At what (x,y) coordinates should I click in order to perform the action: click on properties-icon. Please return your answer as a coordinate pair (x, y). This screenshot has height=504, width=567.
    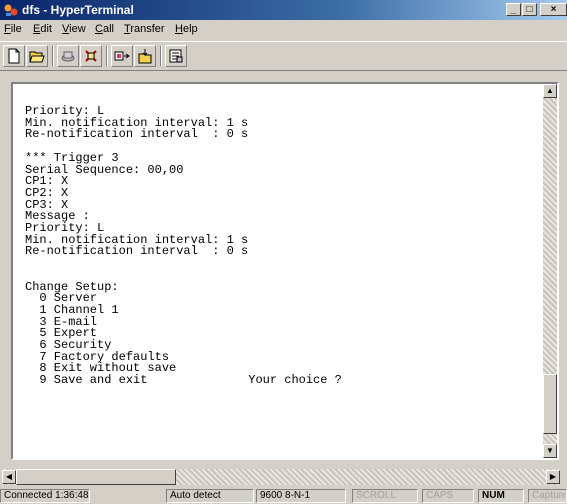
    Looking at the image, I should click on (176, 56).